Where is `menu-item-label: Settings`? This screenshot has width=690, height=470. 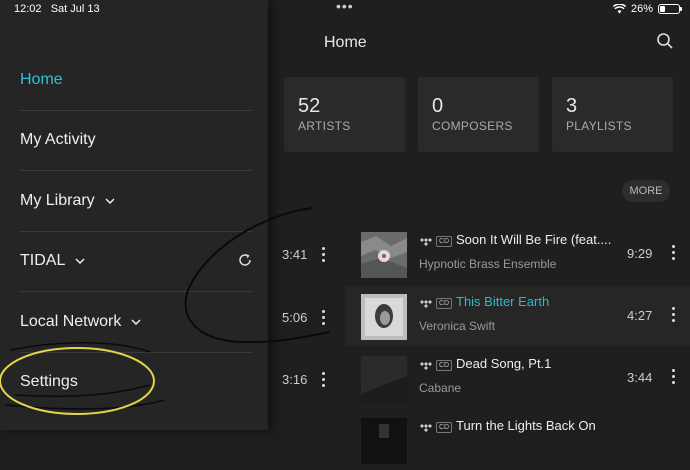 menu-item-label: Settings is located at coordinates (49, 381).